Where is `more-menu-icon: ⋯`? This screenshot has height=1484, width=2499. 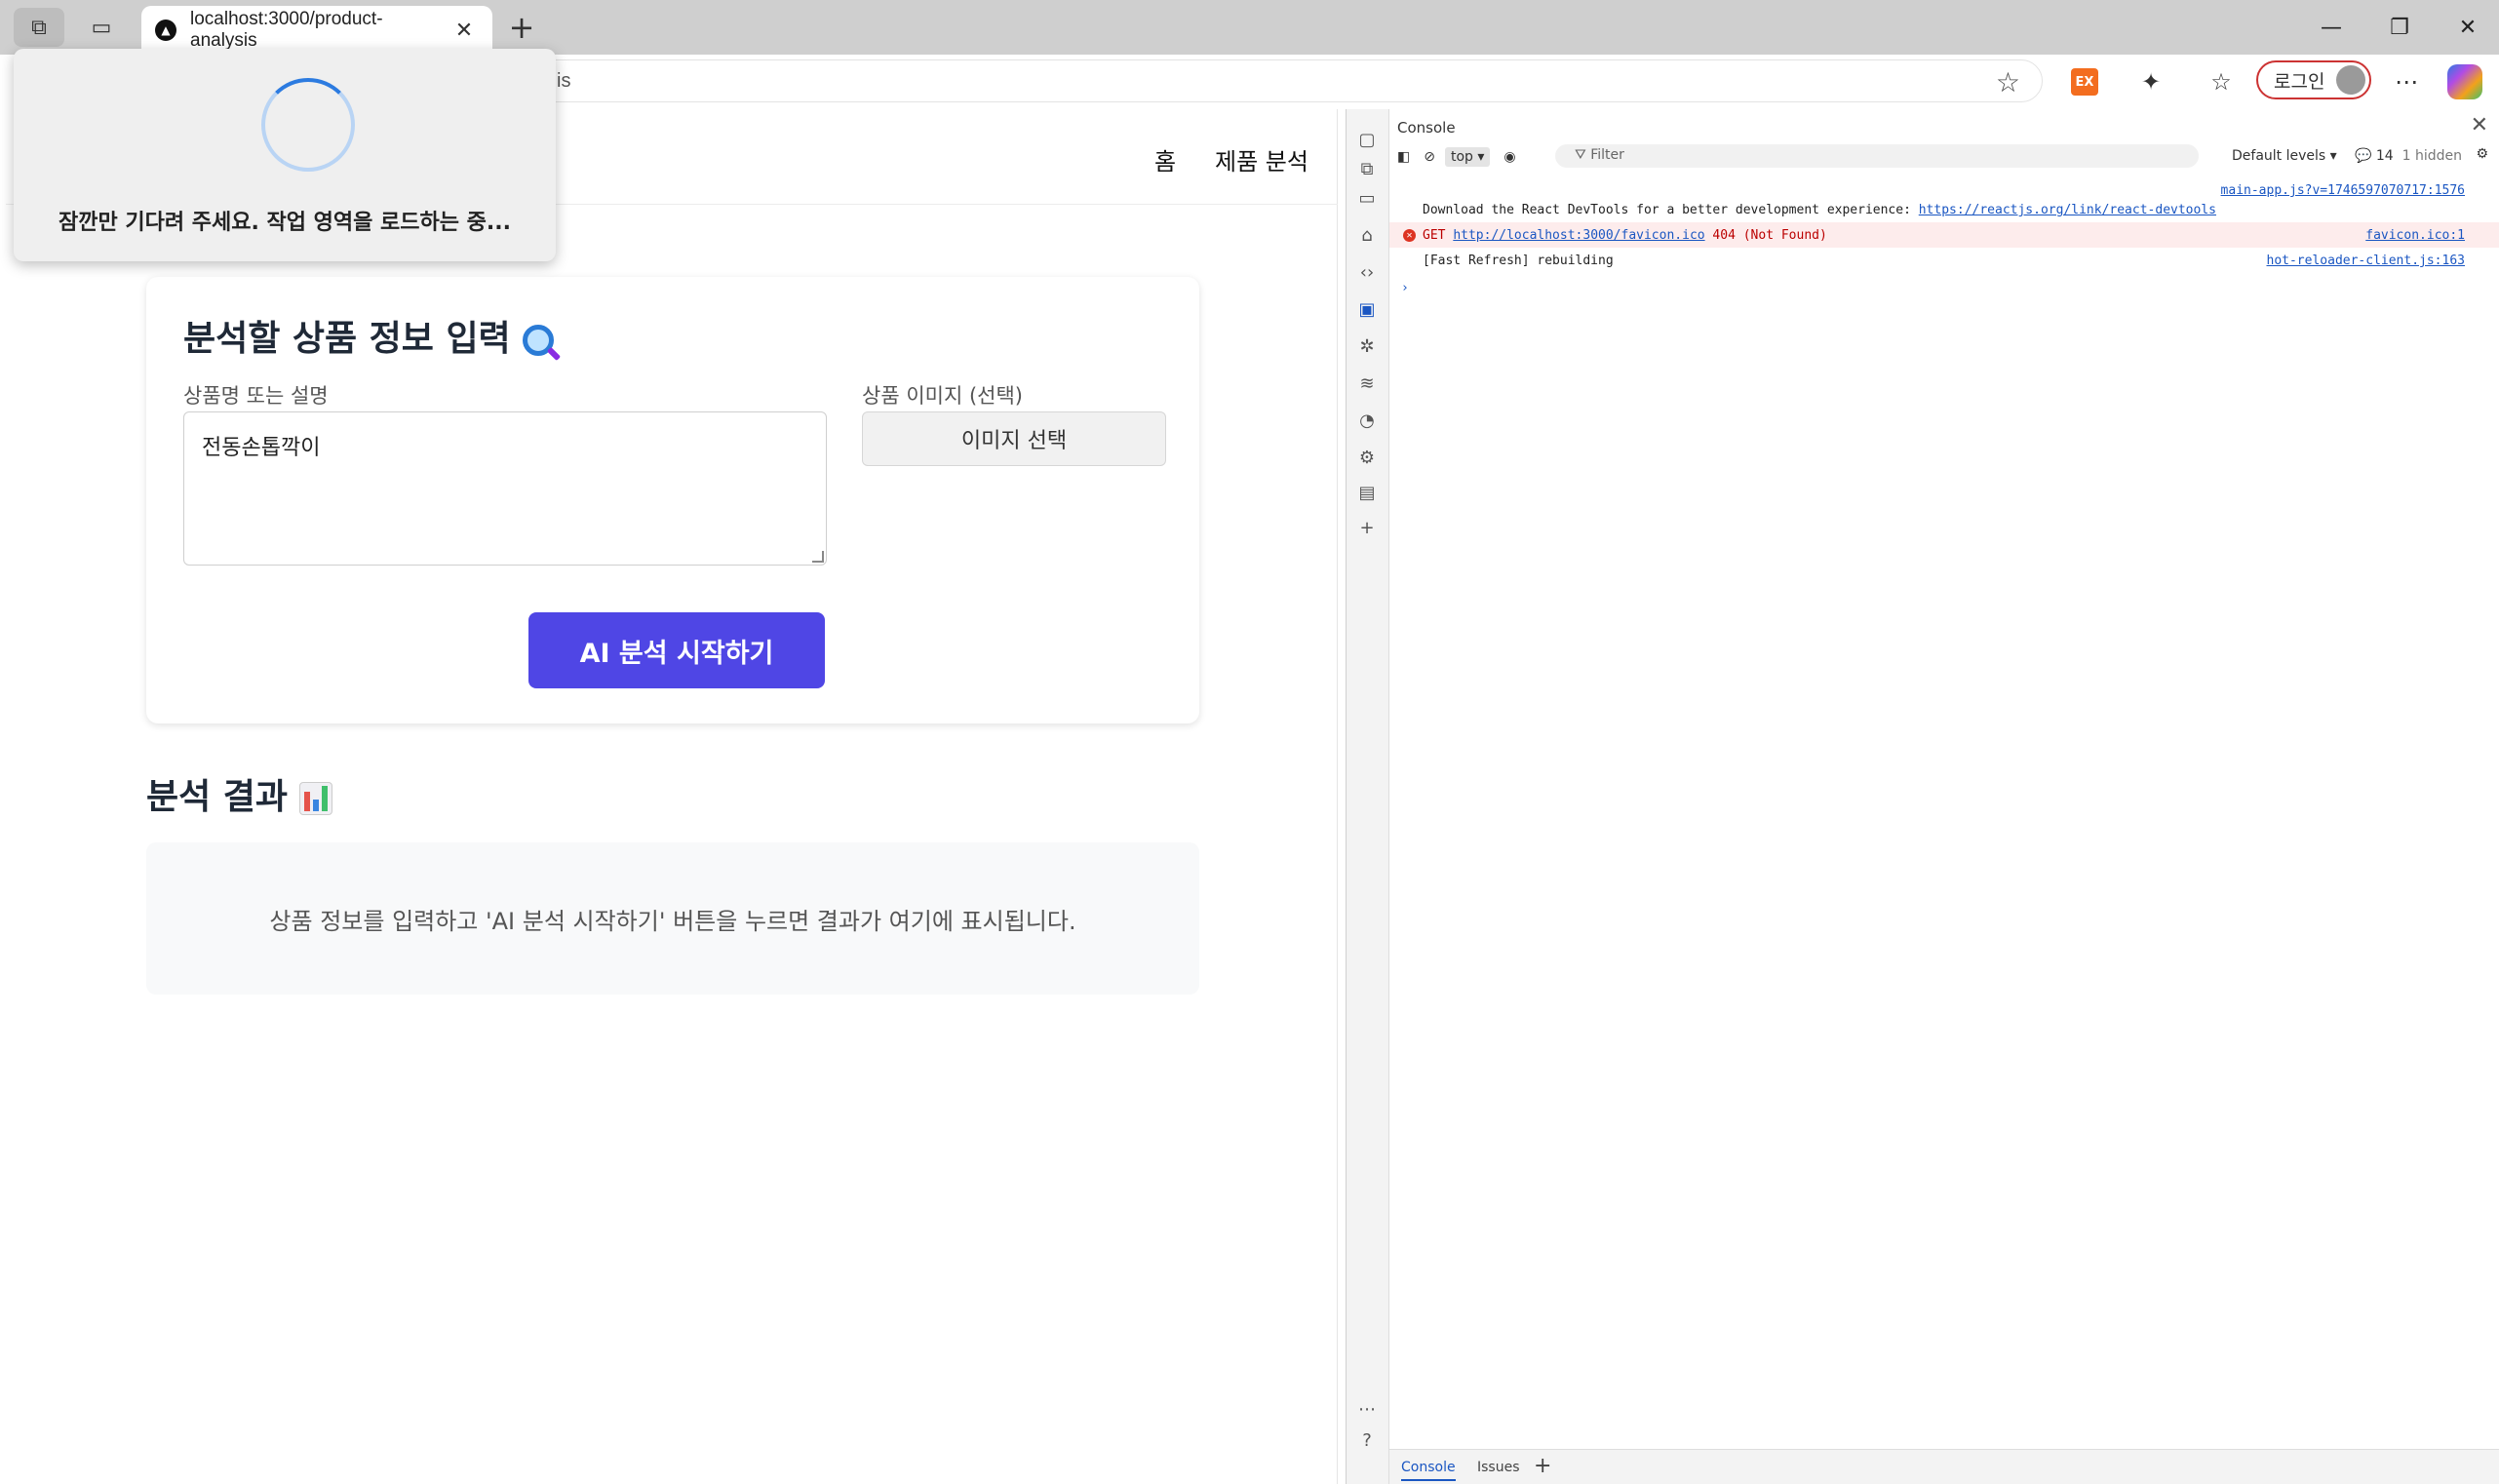
more-menu-icon: ⋯ is located at coordinates (2406, 81).